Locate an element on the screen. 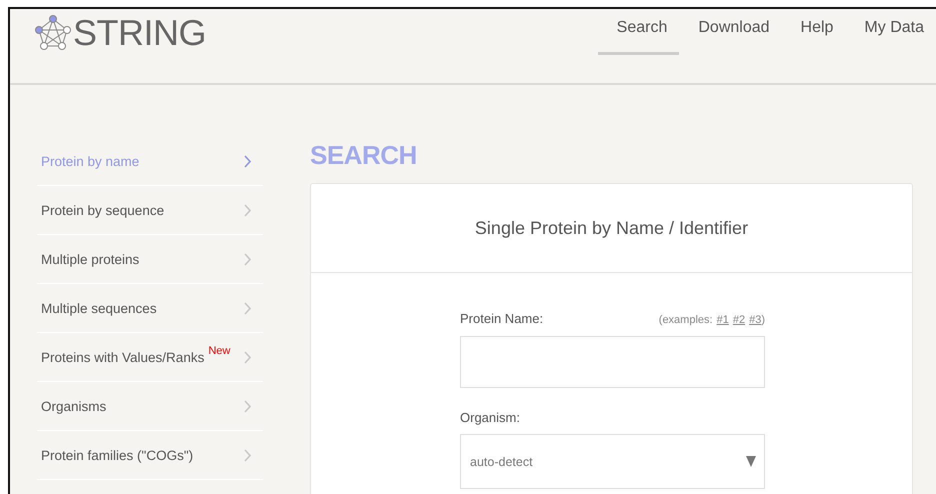 Image resolution: width=936 pixels, height=494 pixels. dropdown-arrow-icon is located at coordinates (751, 461).